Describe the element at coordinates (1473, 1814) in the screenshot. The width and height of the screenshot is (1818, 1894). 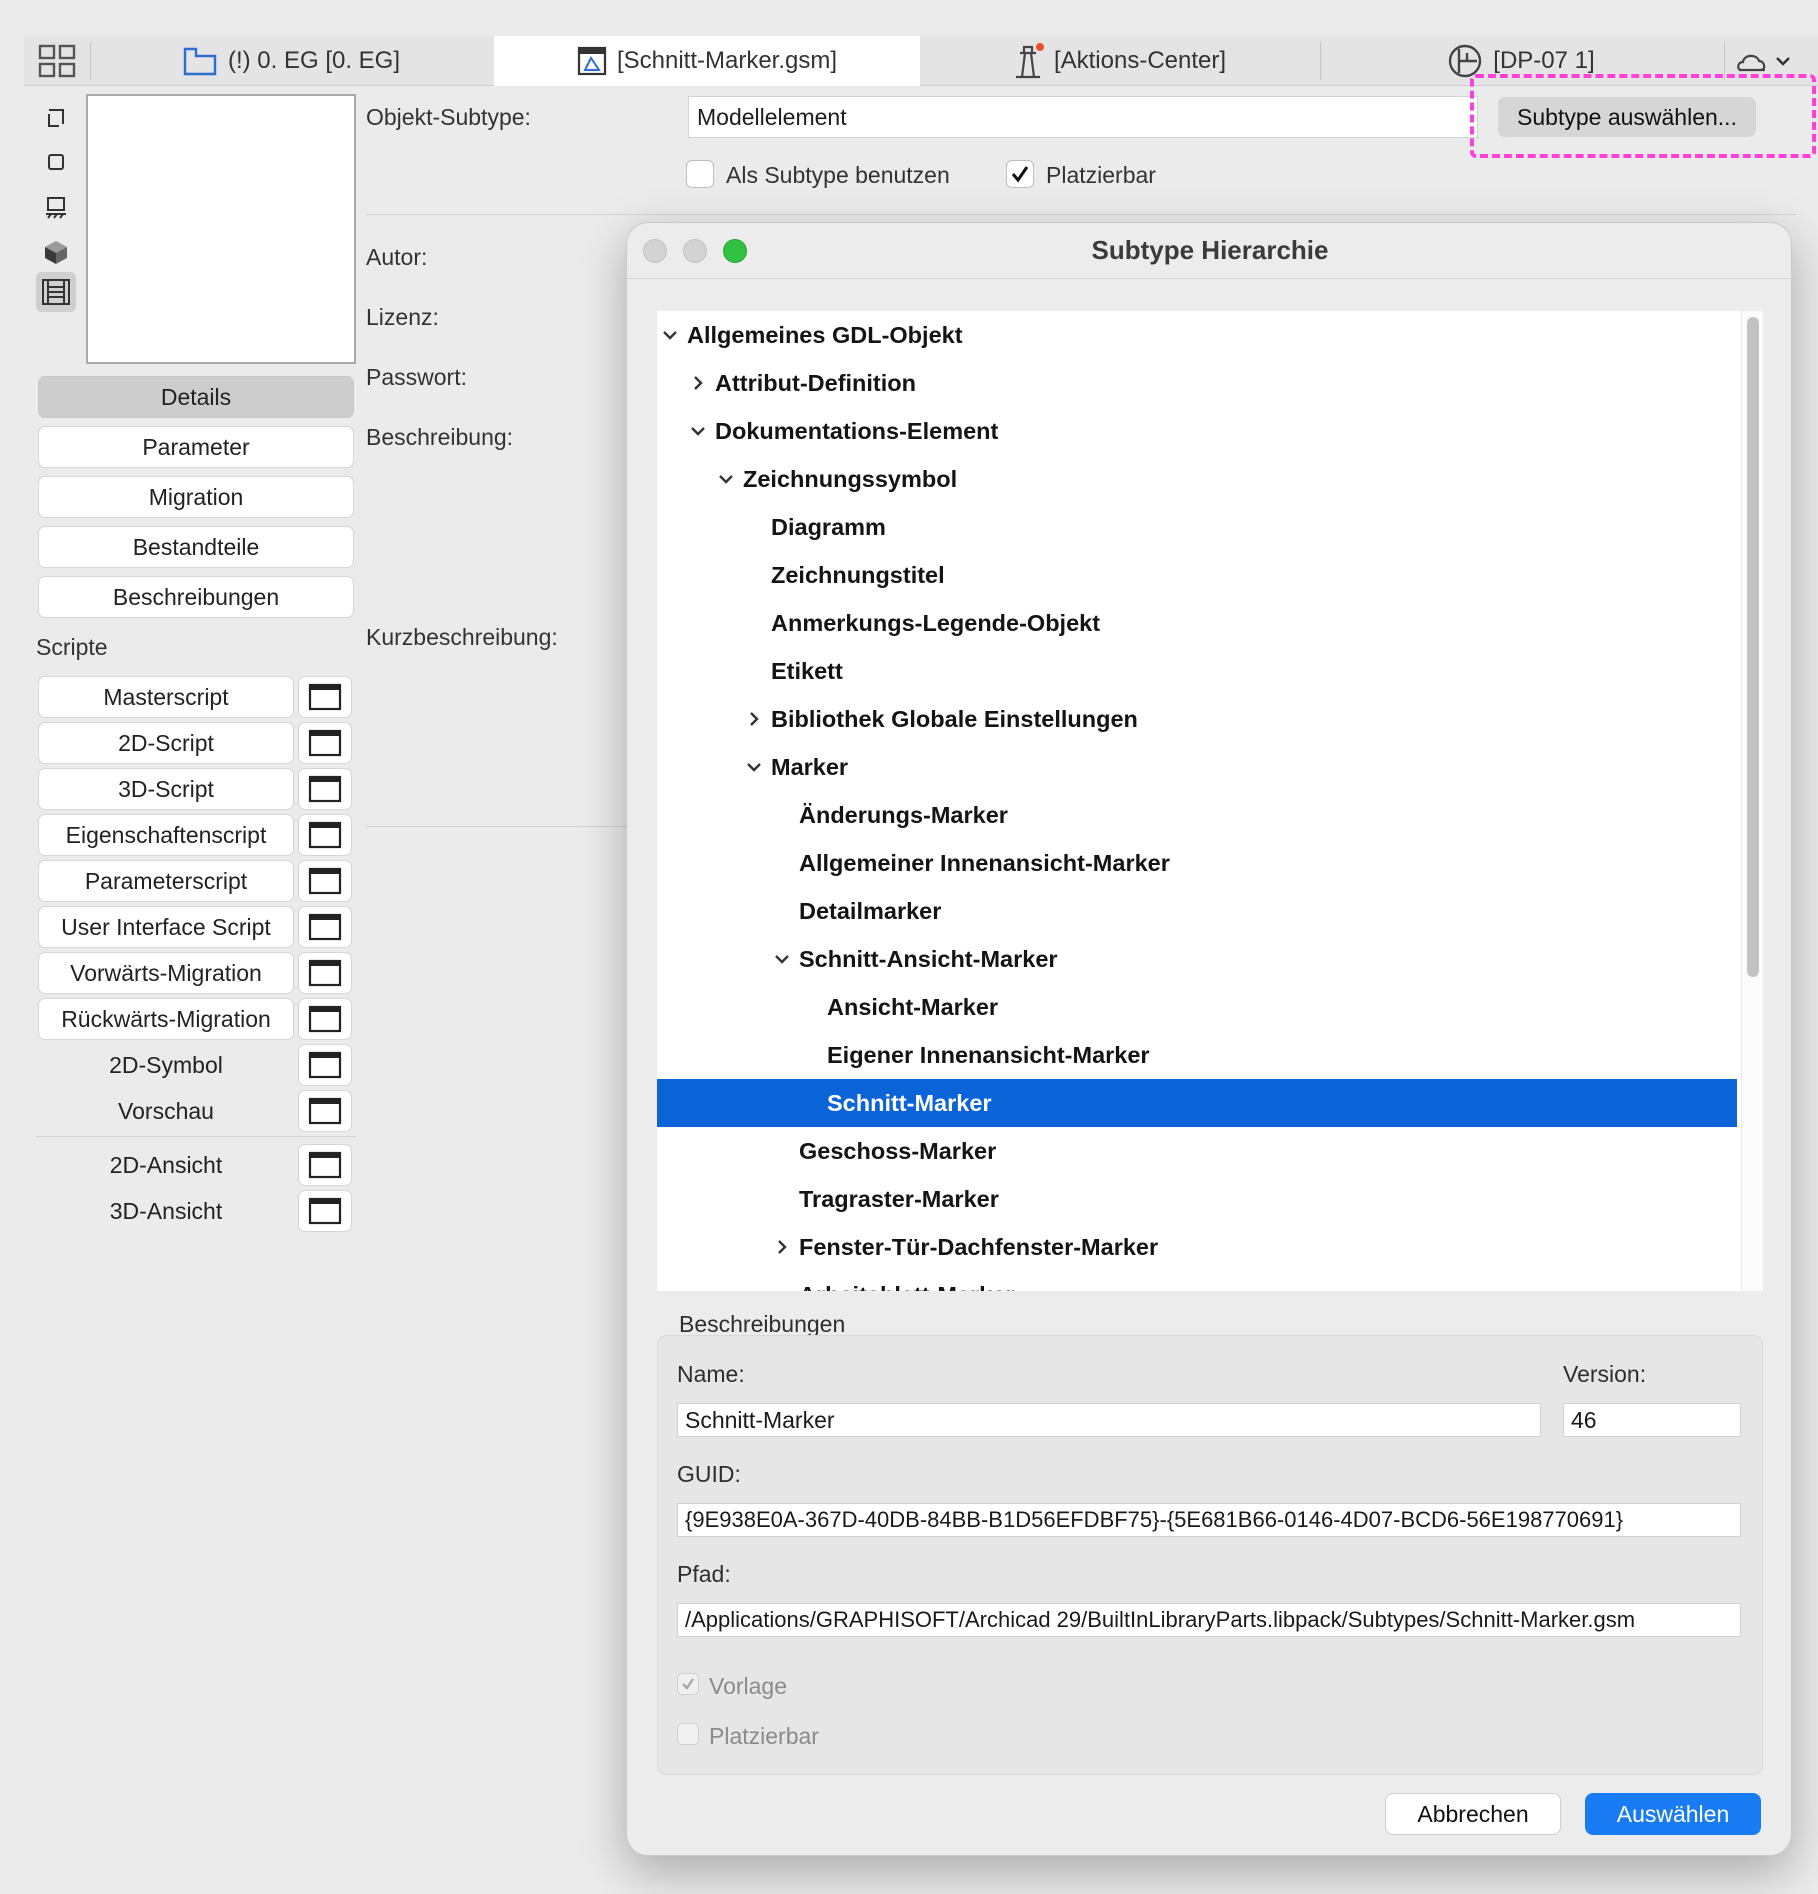
I see `cancel-button: Abbrechen` at that location.